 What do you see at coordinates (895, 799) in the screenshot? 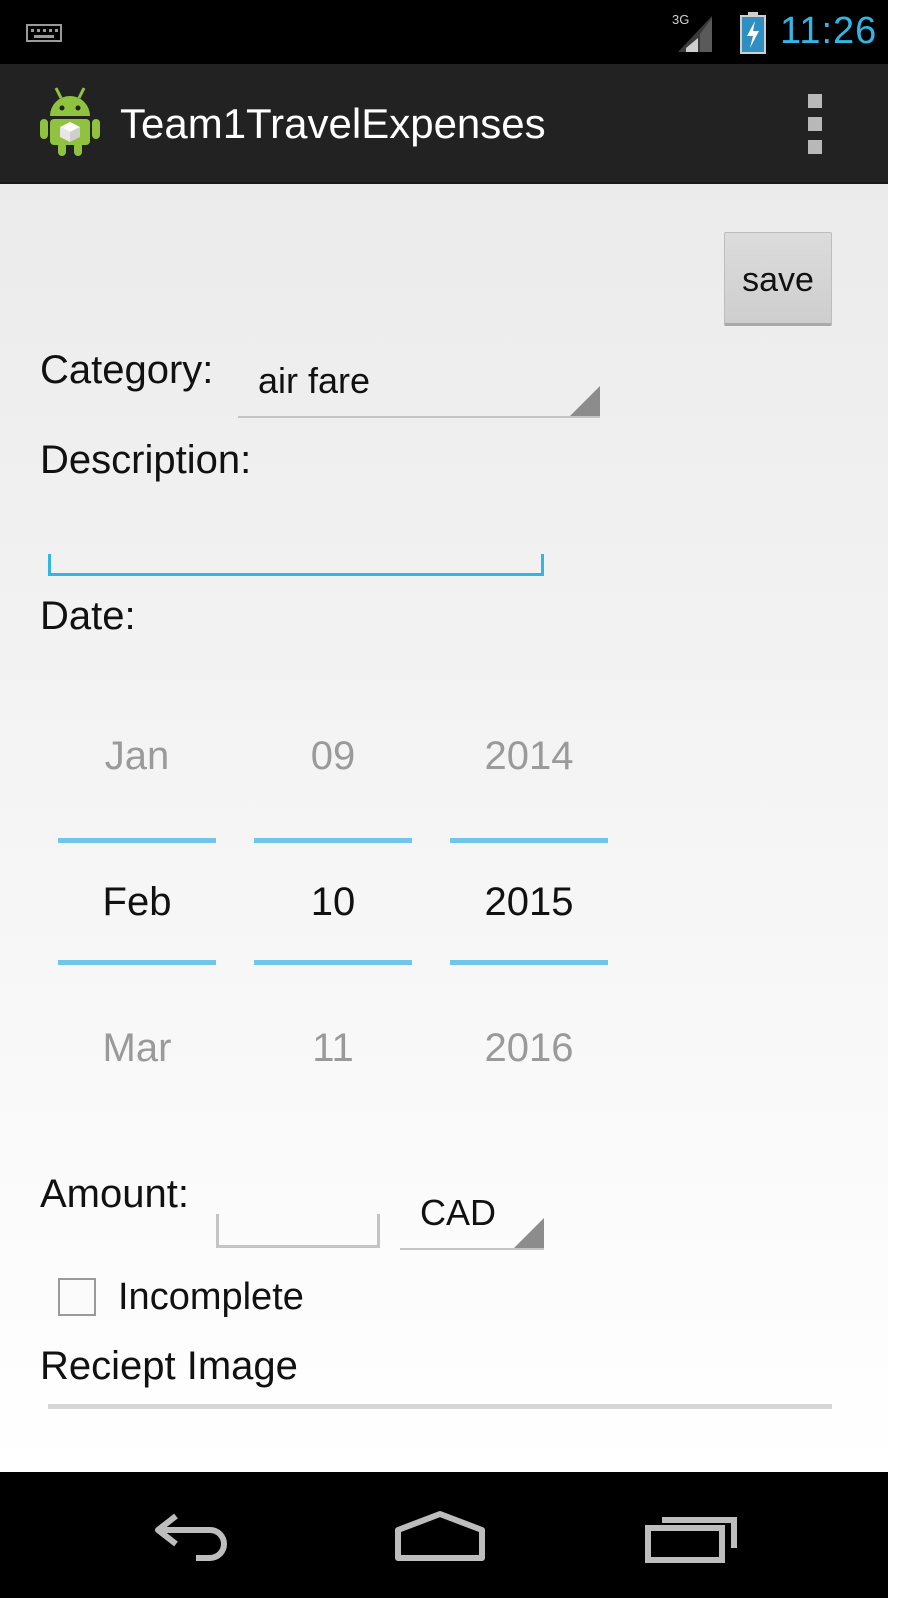
I see `window-edge` at bounding box center [895, 799].